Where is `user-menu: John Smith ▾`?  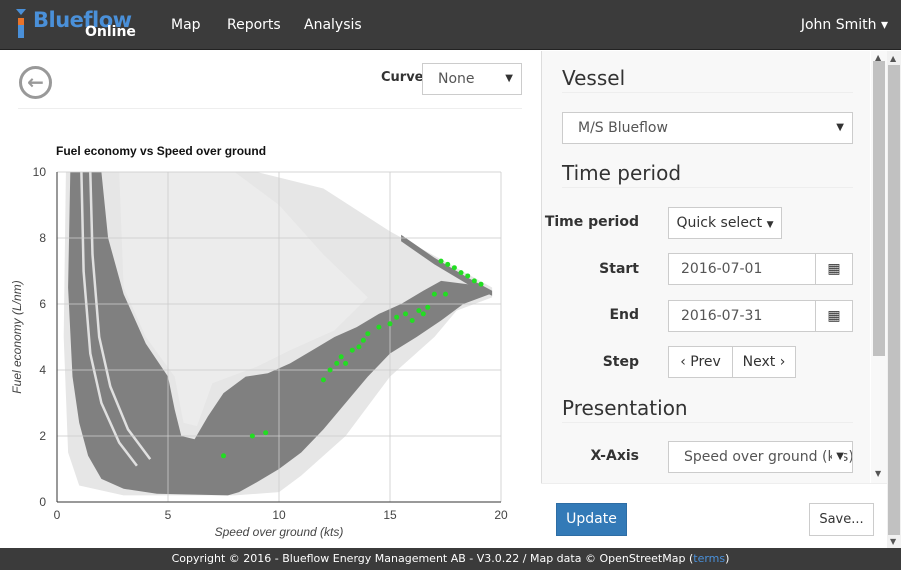
user-menu: John Smith ▾ is located at coordinates (844, 25).